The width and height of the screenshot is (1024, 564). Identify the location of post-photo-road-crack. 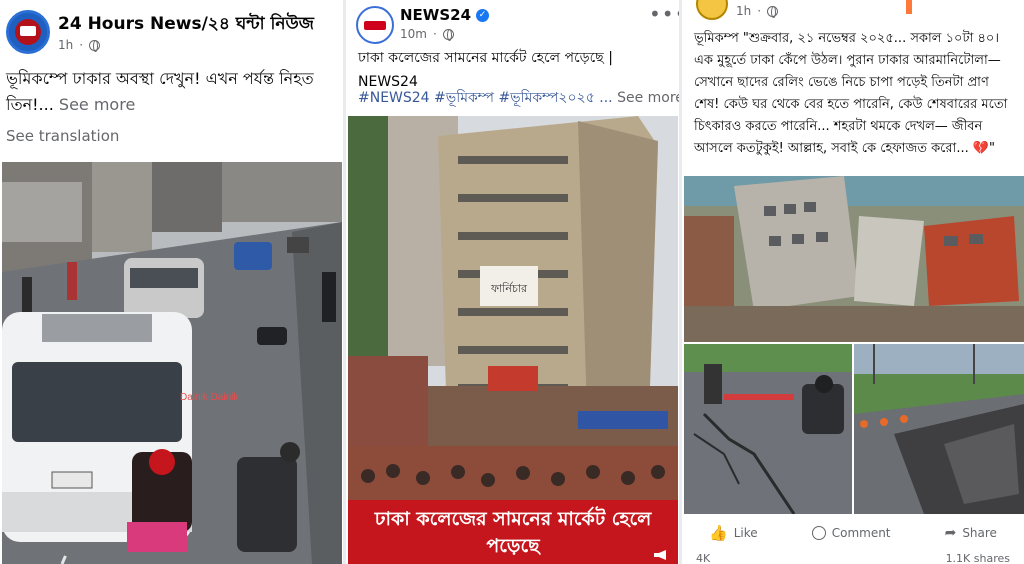
(939, 429).